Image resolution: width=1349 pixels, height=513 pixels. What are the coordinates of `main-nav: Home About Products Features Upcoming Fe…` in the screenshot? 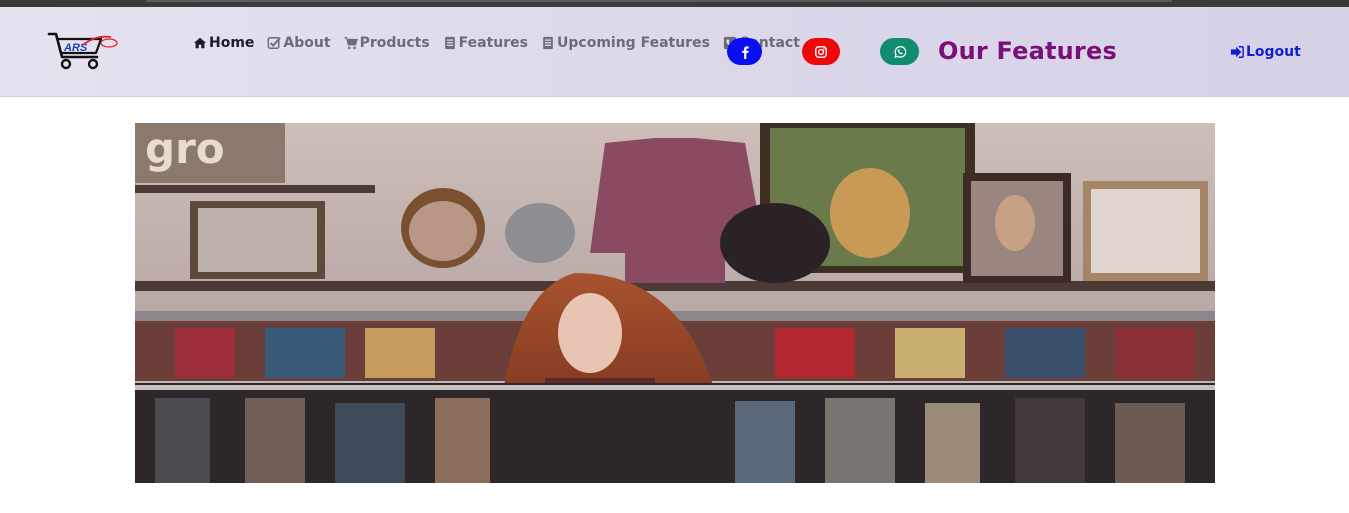 It's located at (496, 43).